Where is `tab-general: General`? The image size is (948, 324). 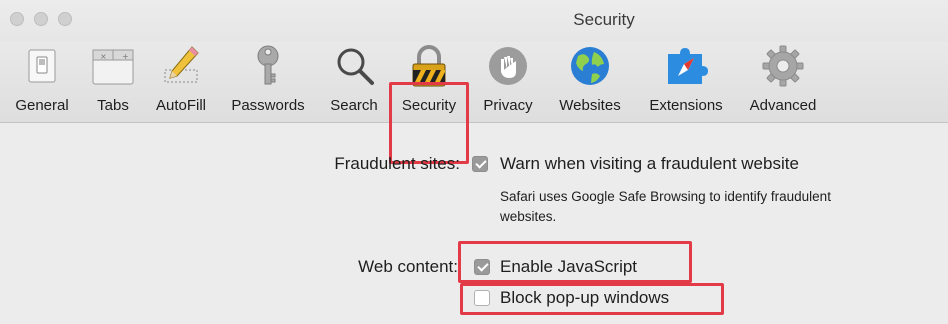
tab-general: General is located at coordinates (42, 82).